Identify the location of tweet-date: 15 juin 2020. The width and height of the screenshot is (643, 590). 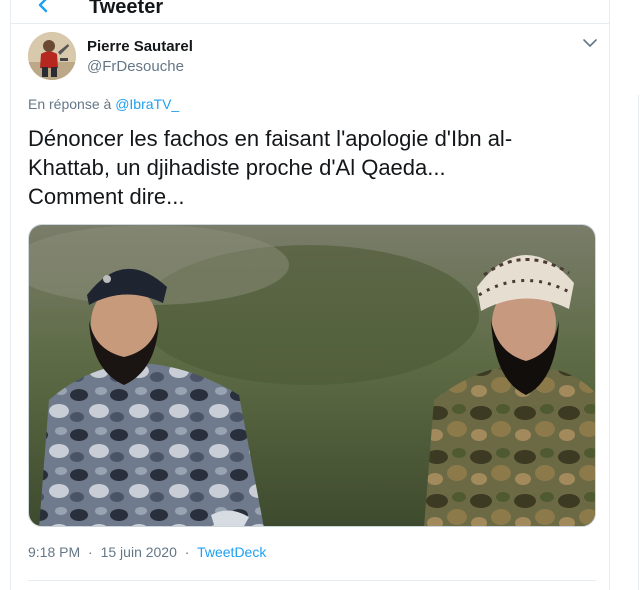
(139, 552).